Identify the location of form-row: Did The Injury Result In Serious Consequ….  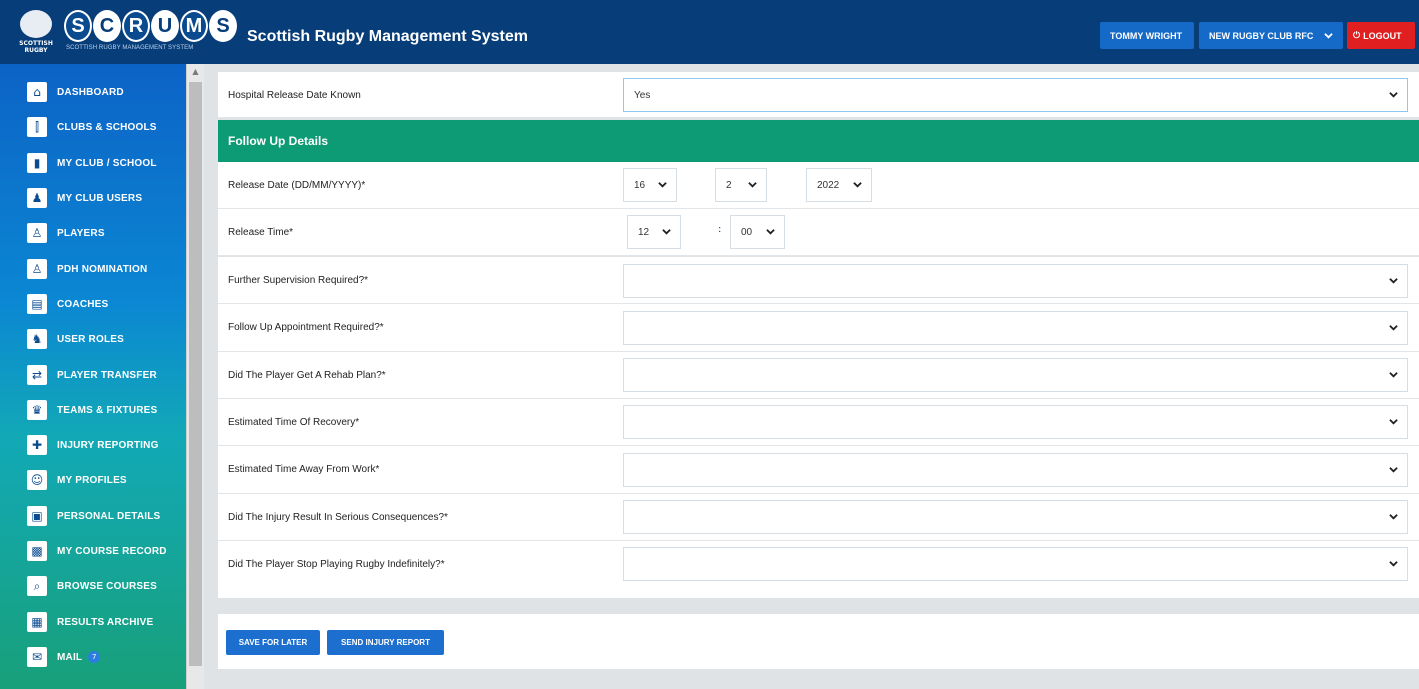
(818, 517).